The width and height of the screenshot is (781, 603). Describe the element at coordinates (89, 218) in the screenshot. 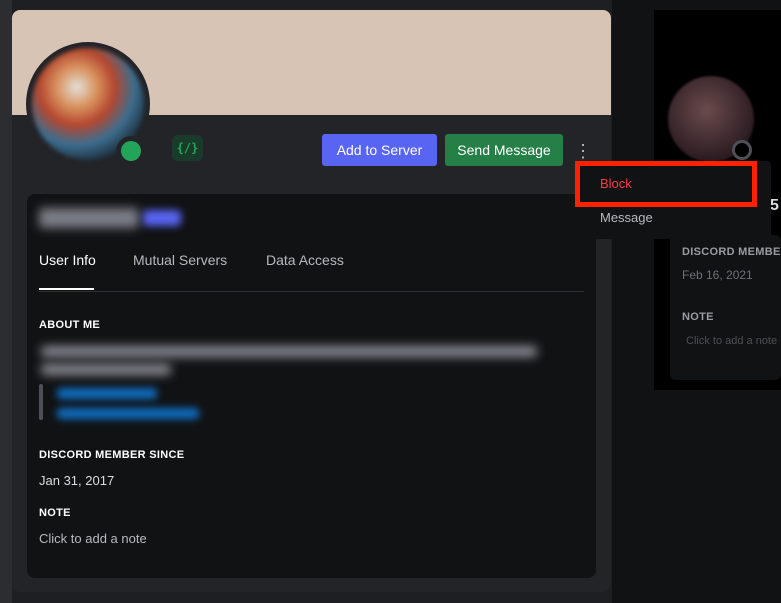

I see `username-blurred` at that location.